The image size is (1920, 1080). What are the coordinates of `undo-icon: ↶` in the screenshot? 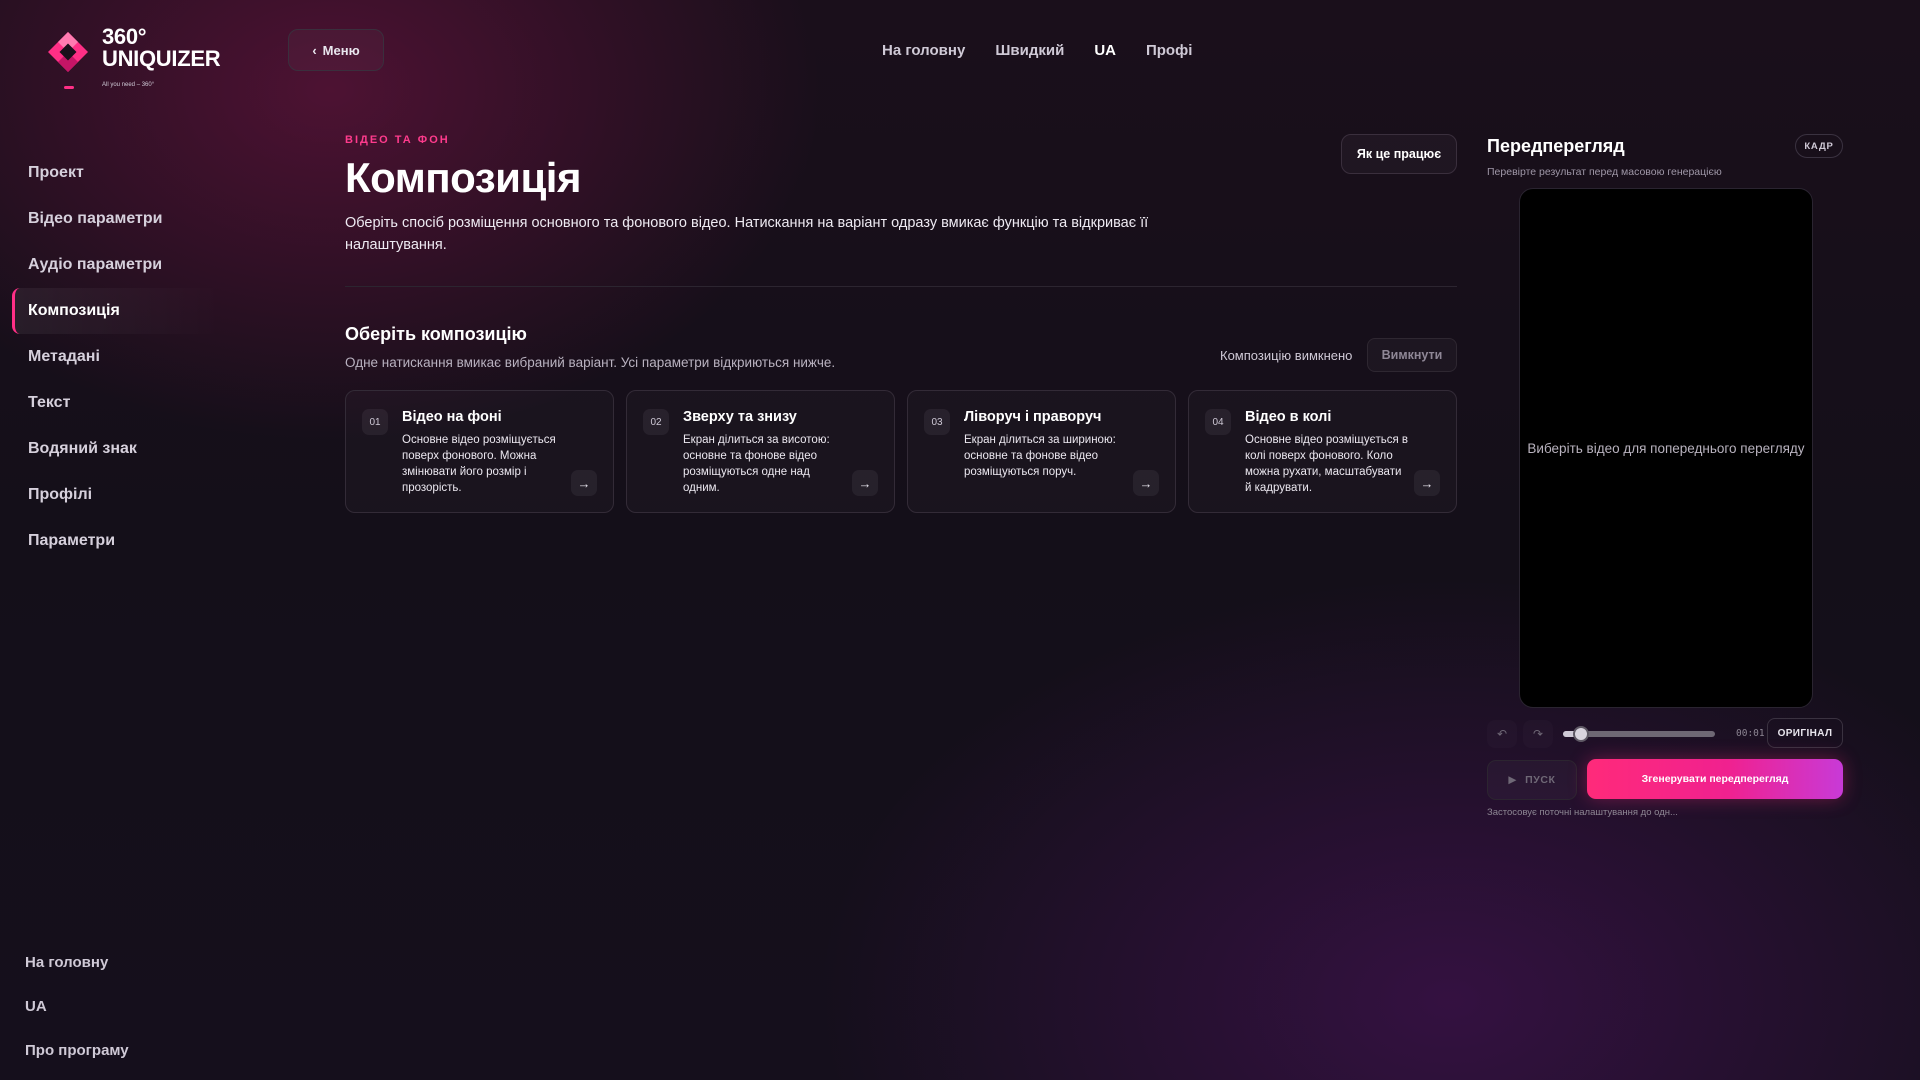 It's located at (1502, 734).